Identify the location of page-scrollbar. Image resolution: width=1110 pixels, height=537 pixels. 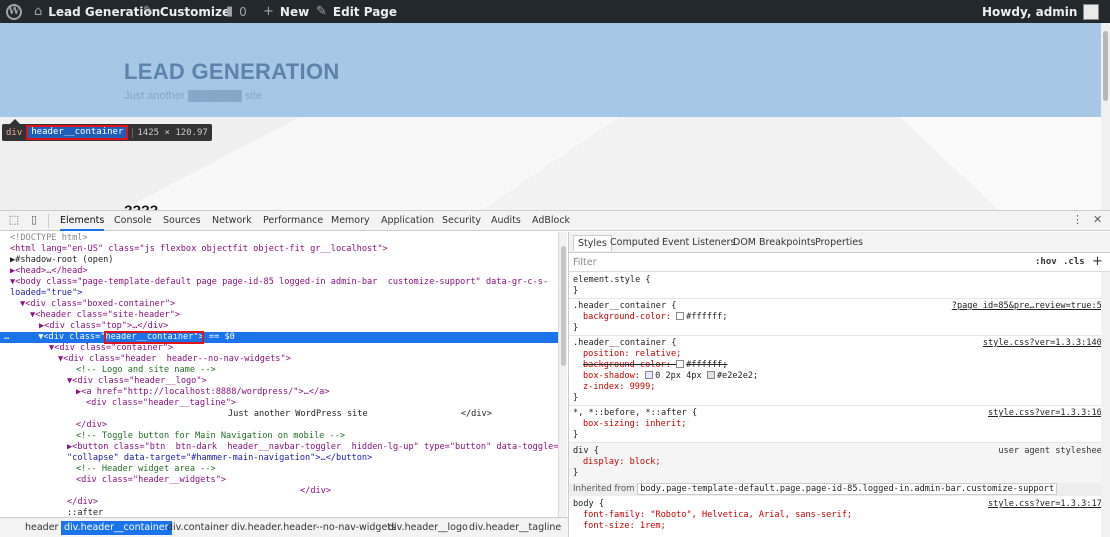
(1105, 117).